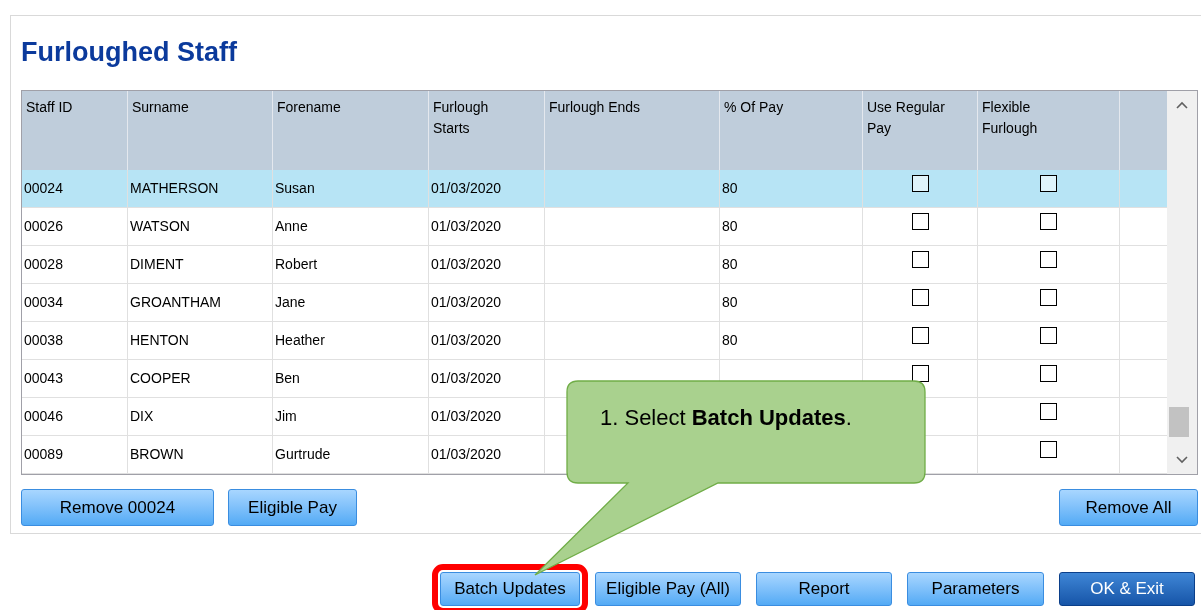  I want to click on table-cell-text: WATSON, so click(160, 226).